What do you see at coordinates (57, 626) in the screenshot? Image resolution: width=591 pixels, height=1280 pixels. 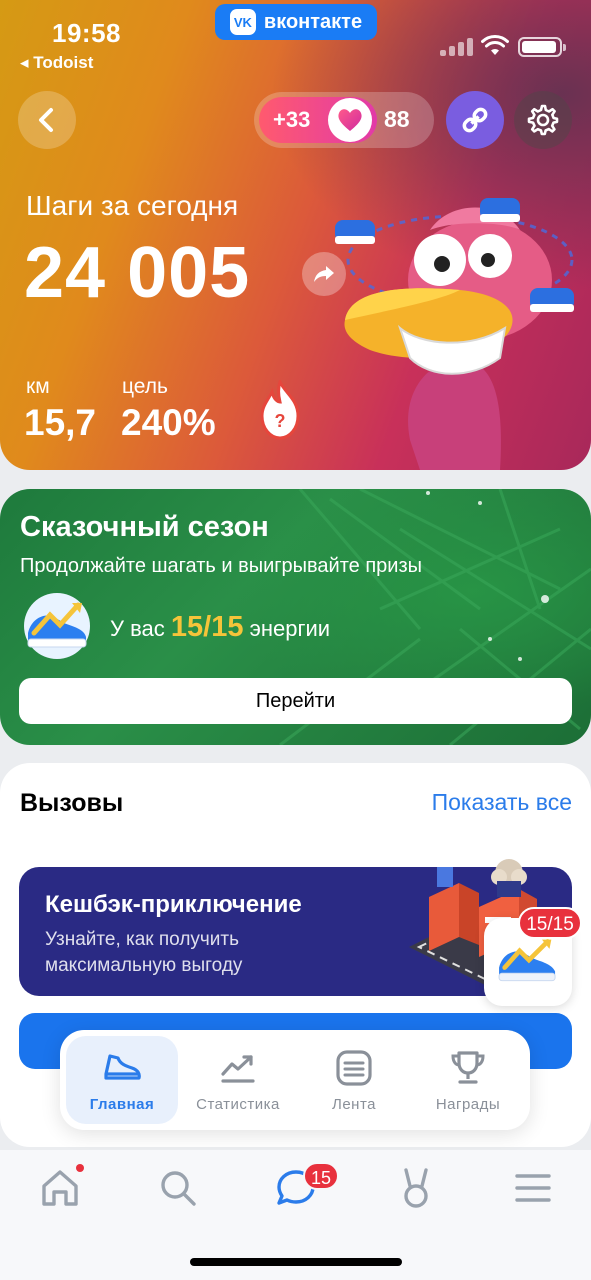 I see `sneaker-energy-icon` at bounding box center [57, 626].